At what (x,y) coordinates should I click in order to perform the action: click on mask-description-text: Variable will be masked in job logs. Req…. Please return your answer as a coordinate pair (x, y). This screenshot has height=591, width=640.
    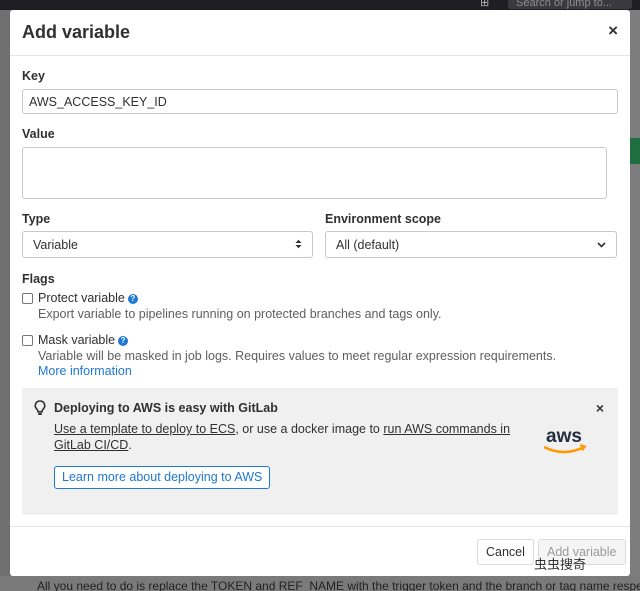
    Looking at the image, I should click on (297, 356).